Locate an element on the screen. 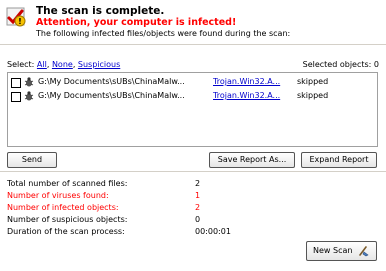 This screenshot has height=271, width=386. new-scan-label: New Scan is located at coordinates (333, 250).